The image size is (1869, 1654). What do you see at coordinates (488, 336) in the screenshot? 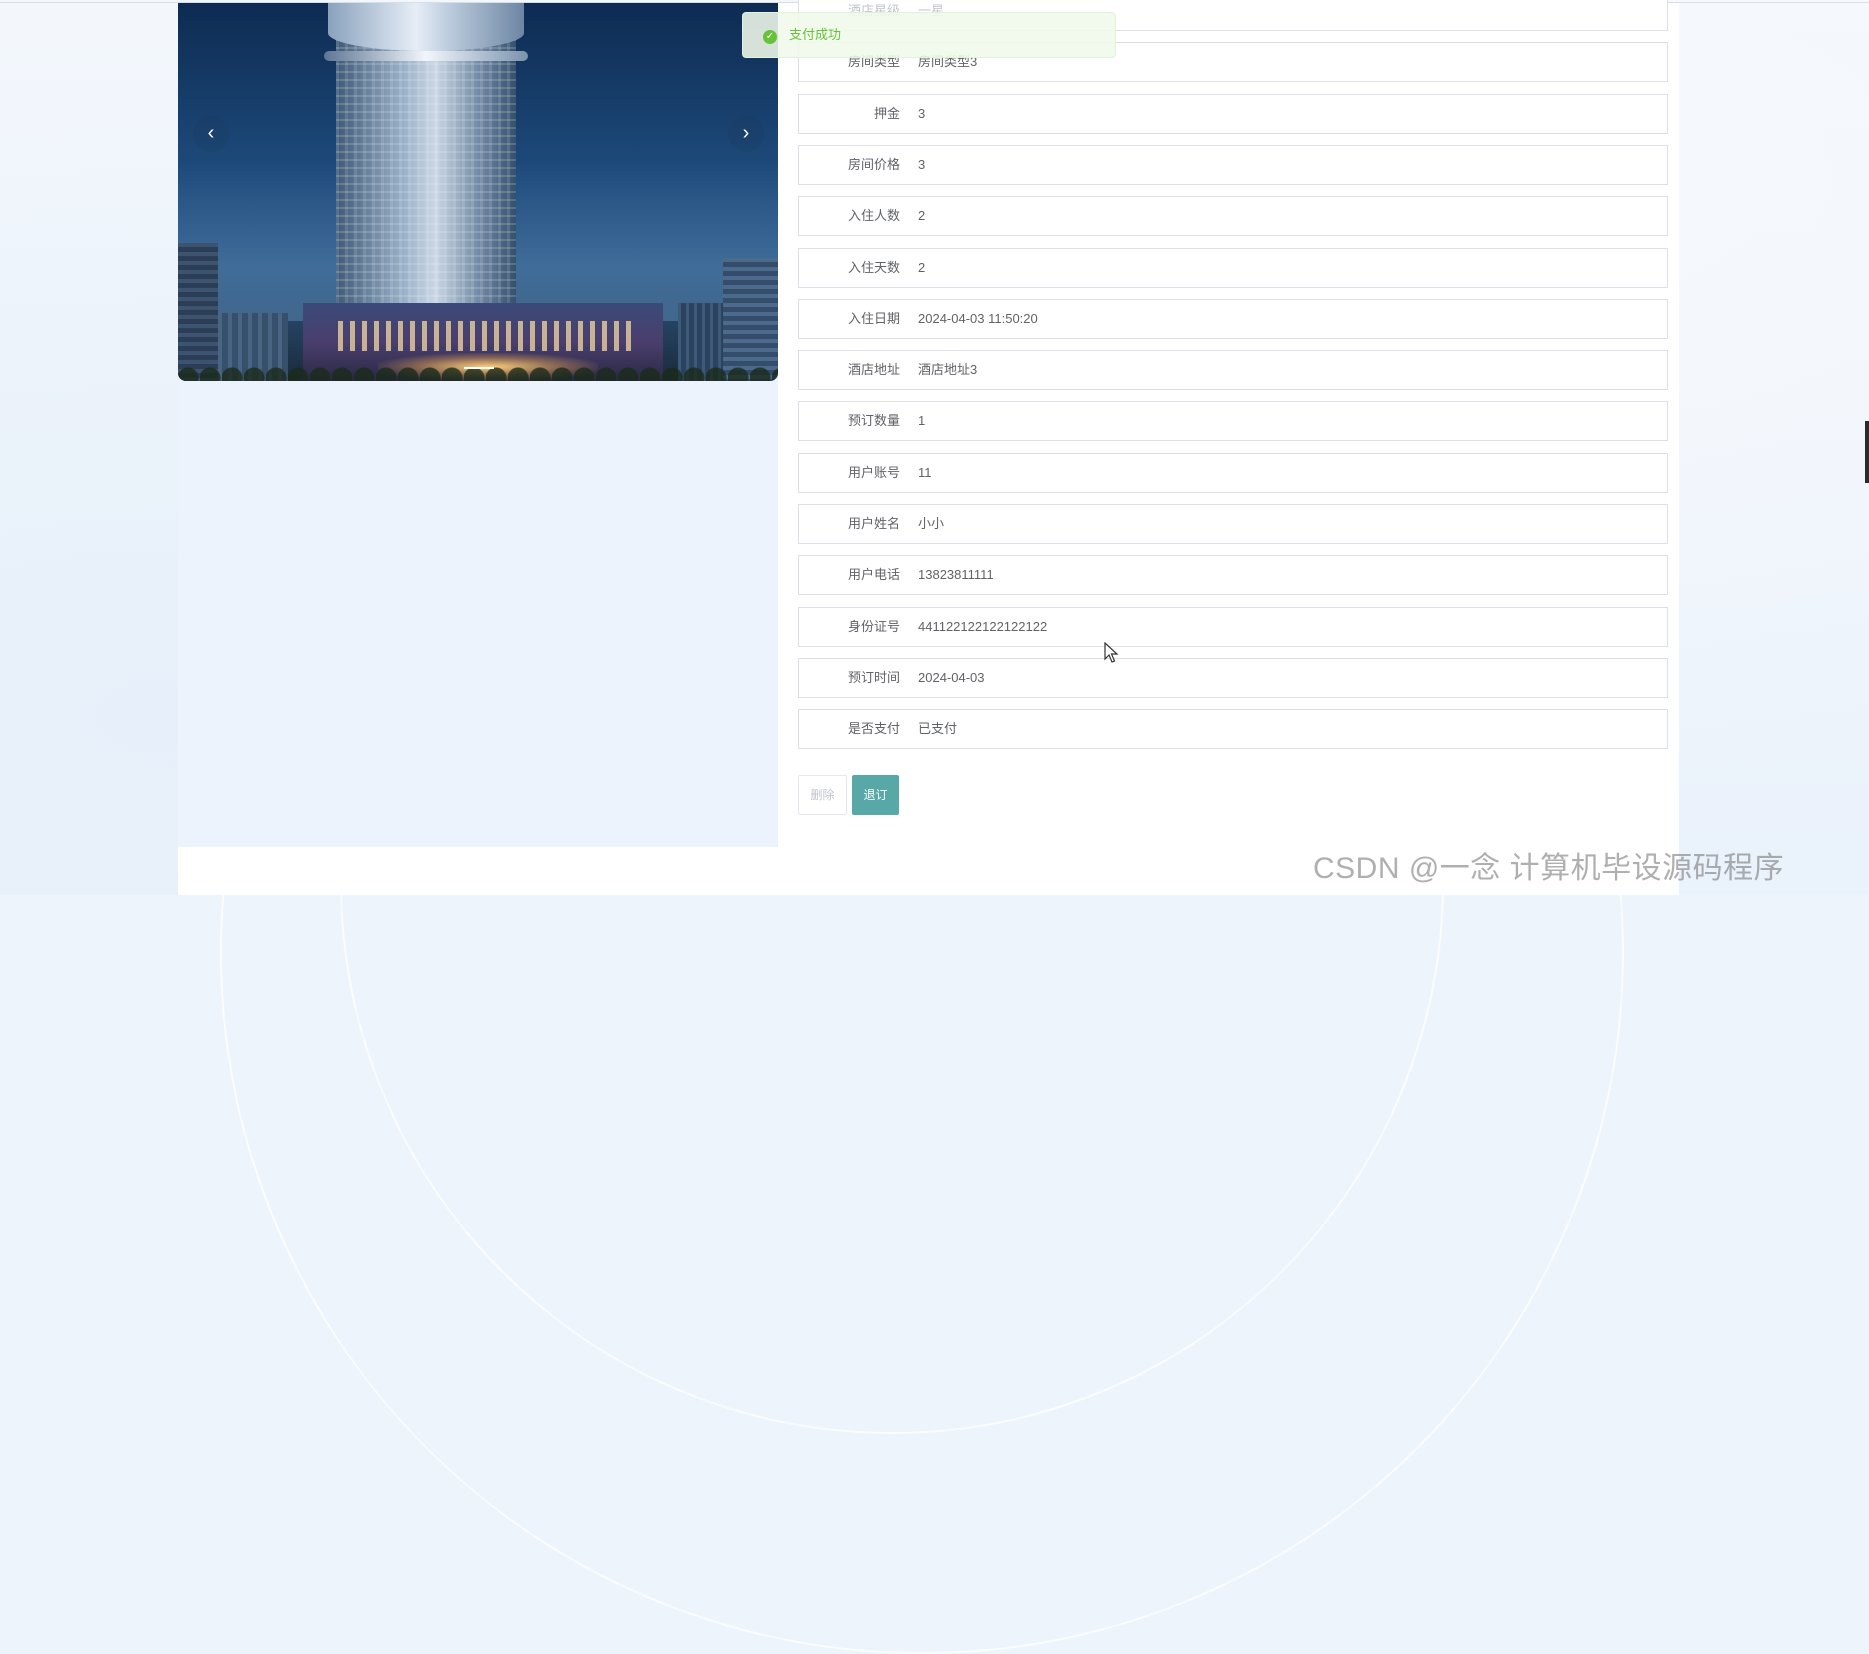
I see `podium-lights` at bounding box center [488, 336].